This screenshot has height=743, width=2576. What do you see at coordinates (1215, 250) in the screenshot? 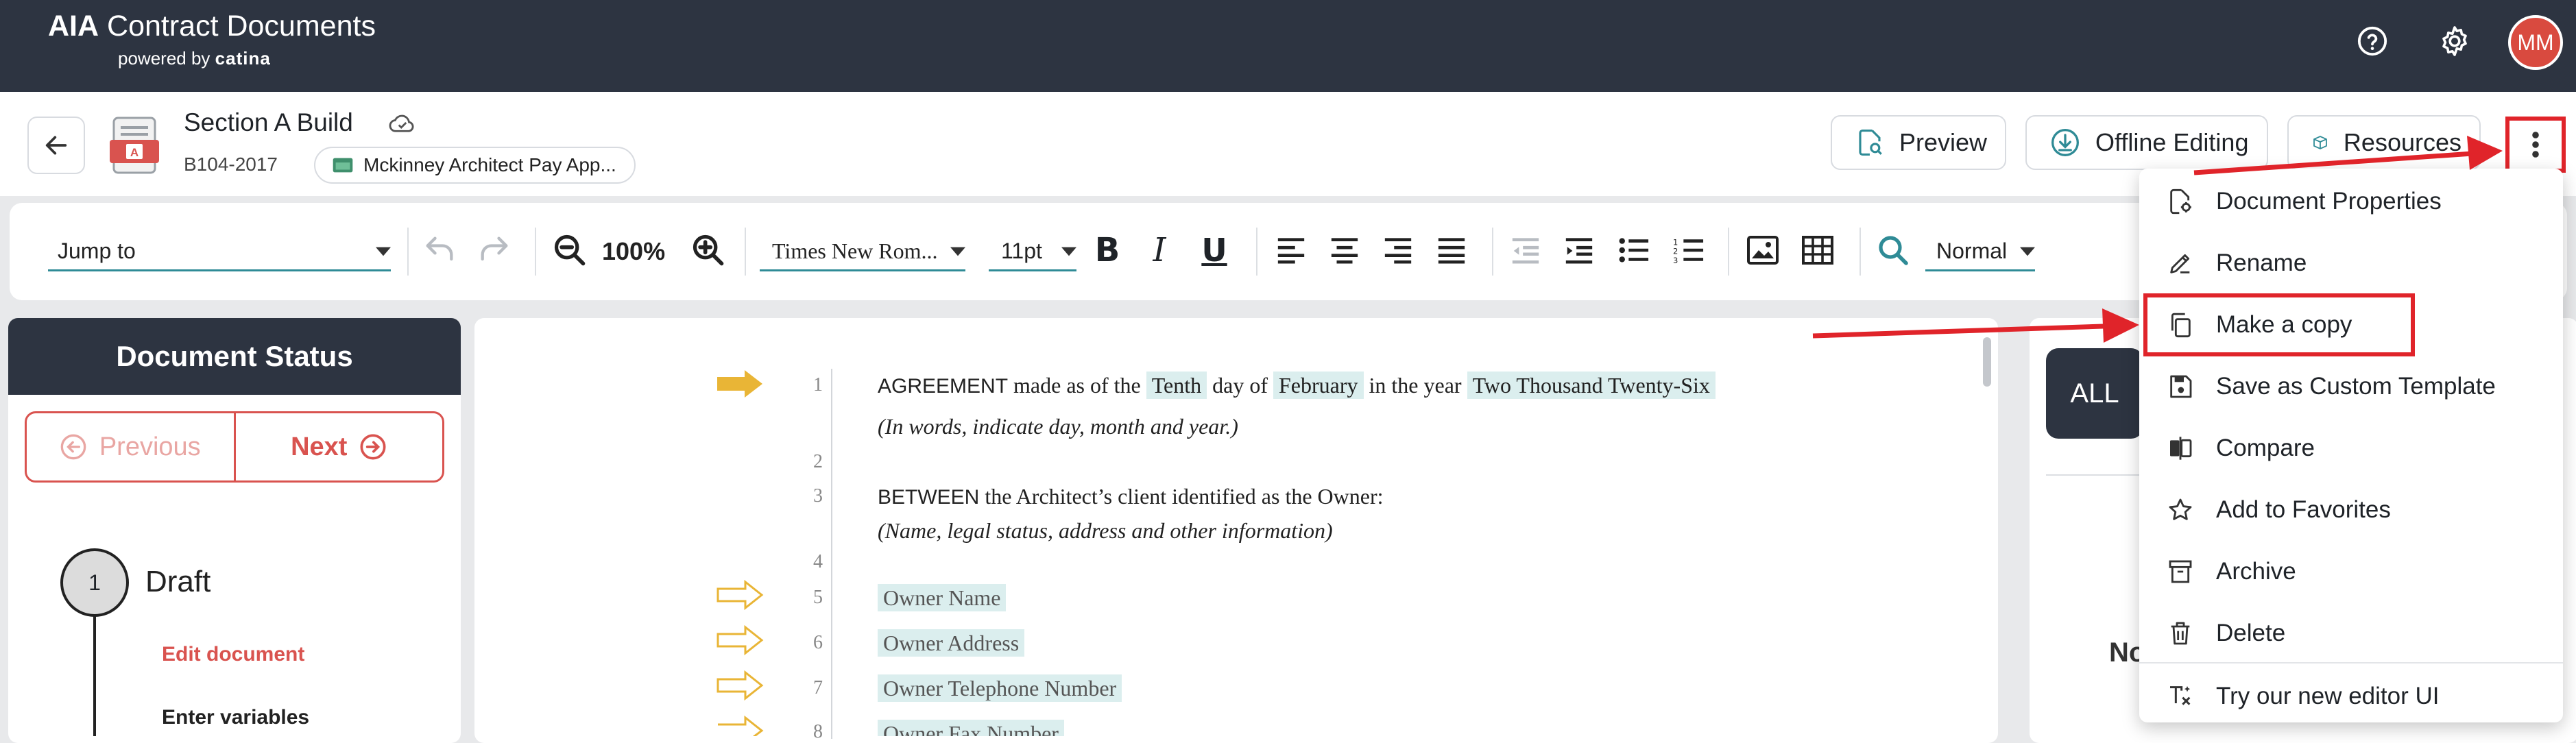
I see `underline-icon: U` at bounding box center [1215, 250].